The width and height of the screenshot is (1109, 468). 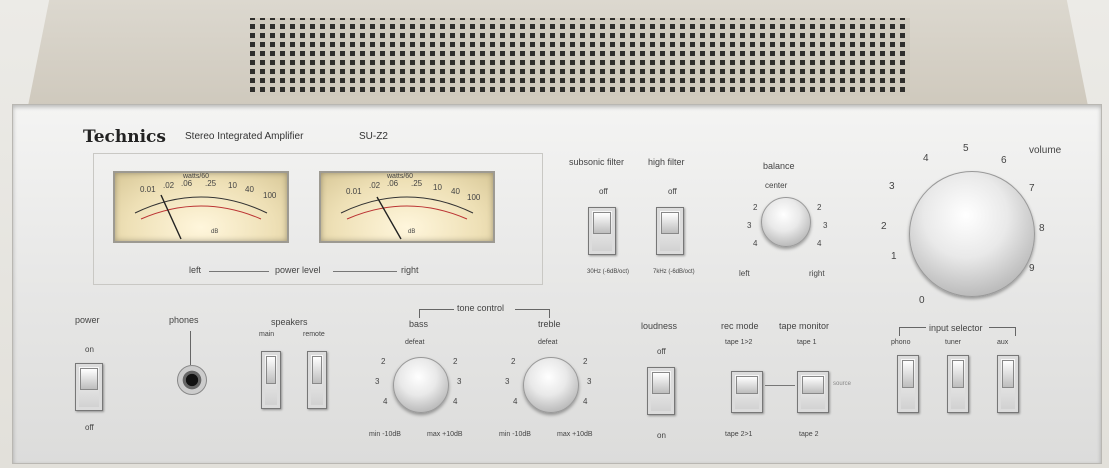 I want to click on subsonic-filter-switch, so click(x=602, y=231).